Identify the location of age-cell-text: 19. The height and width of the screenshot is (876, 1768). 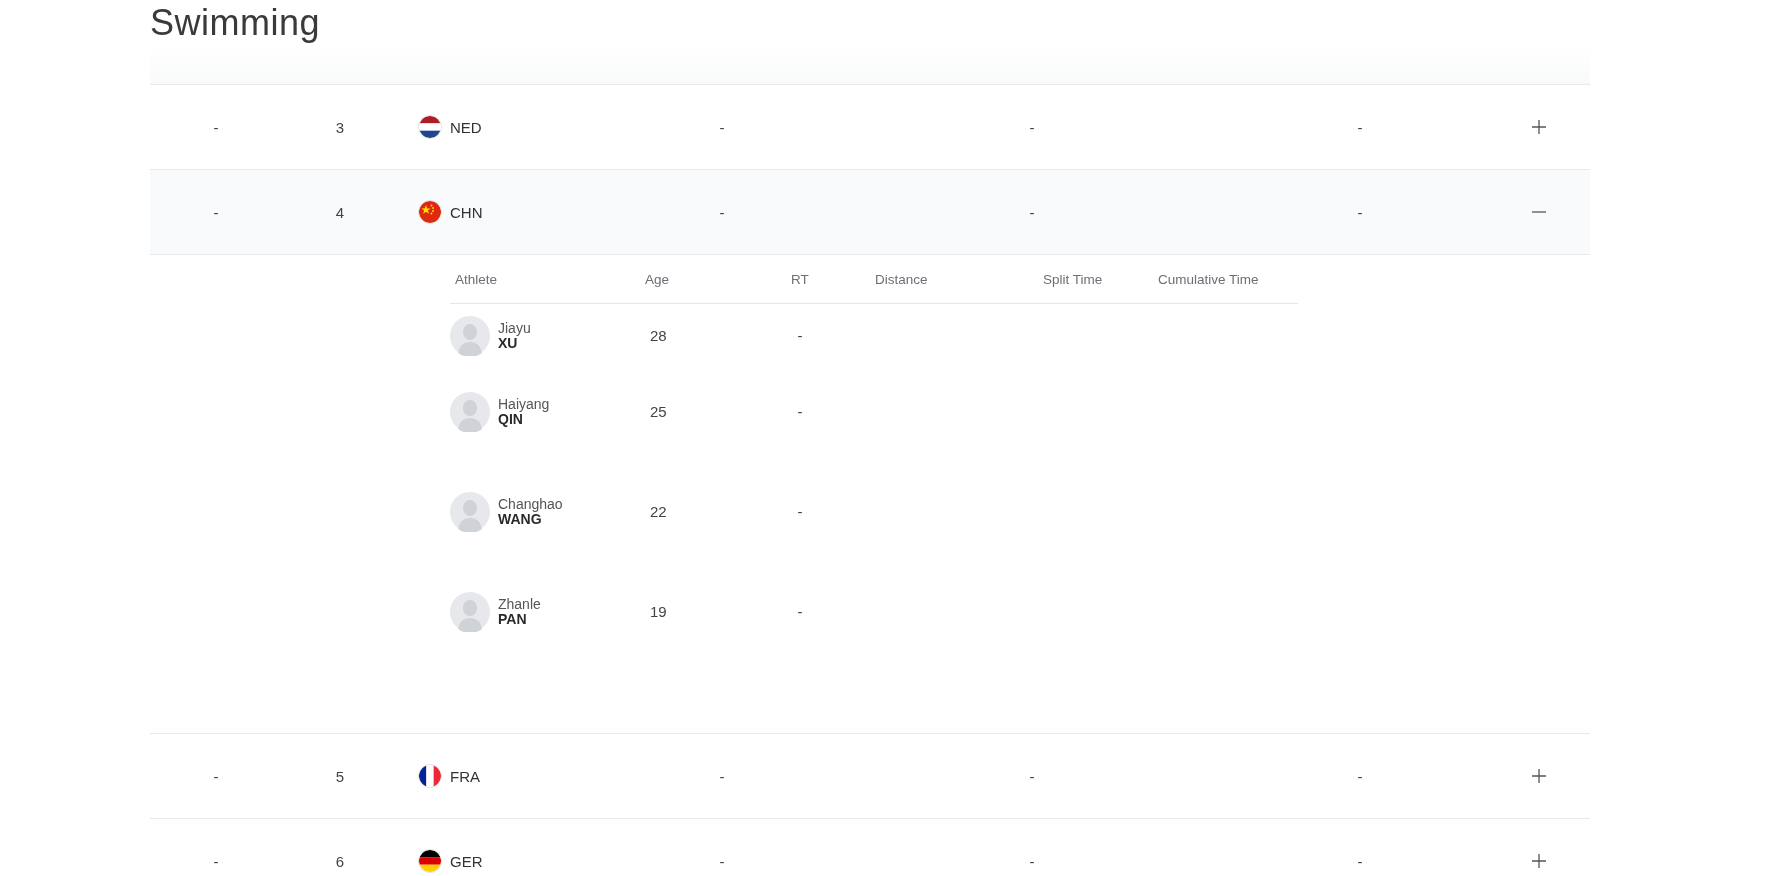
(658, 612).